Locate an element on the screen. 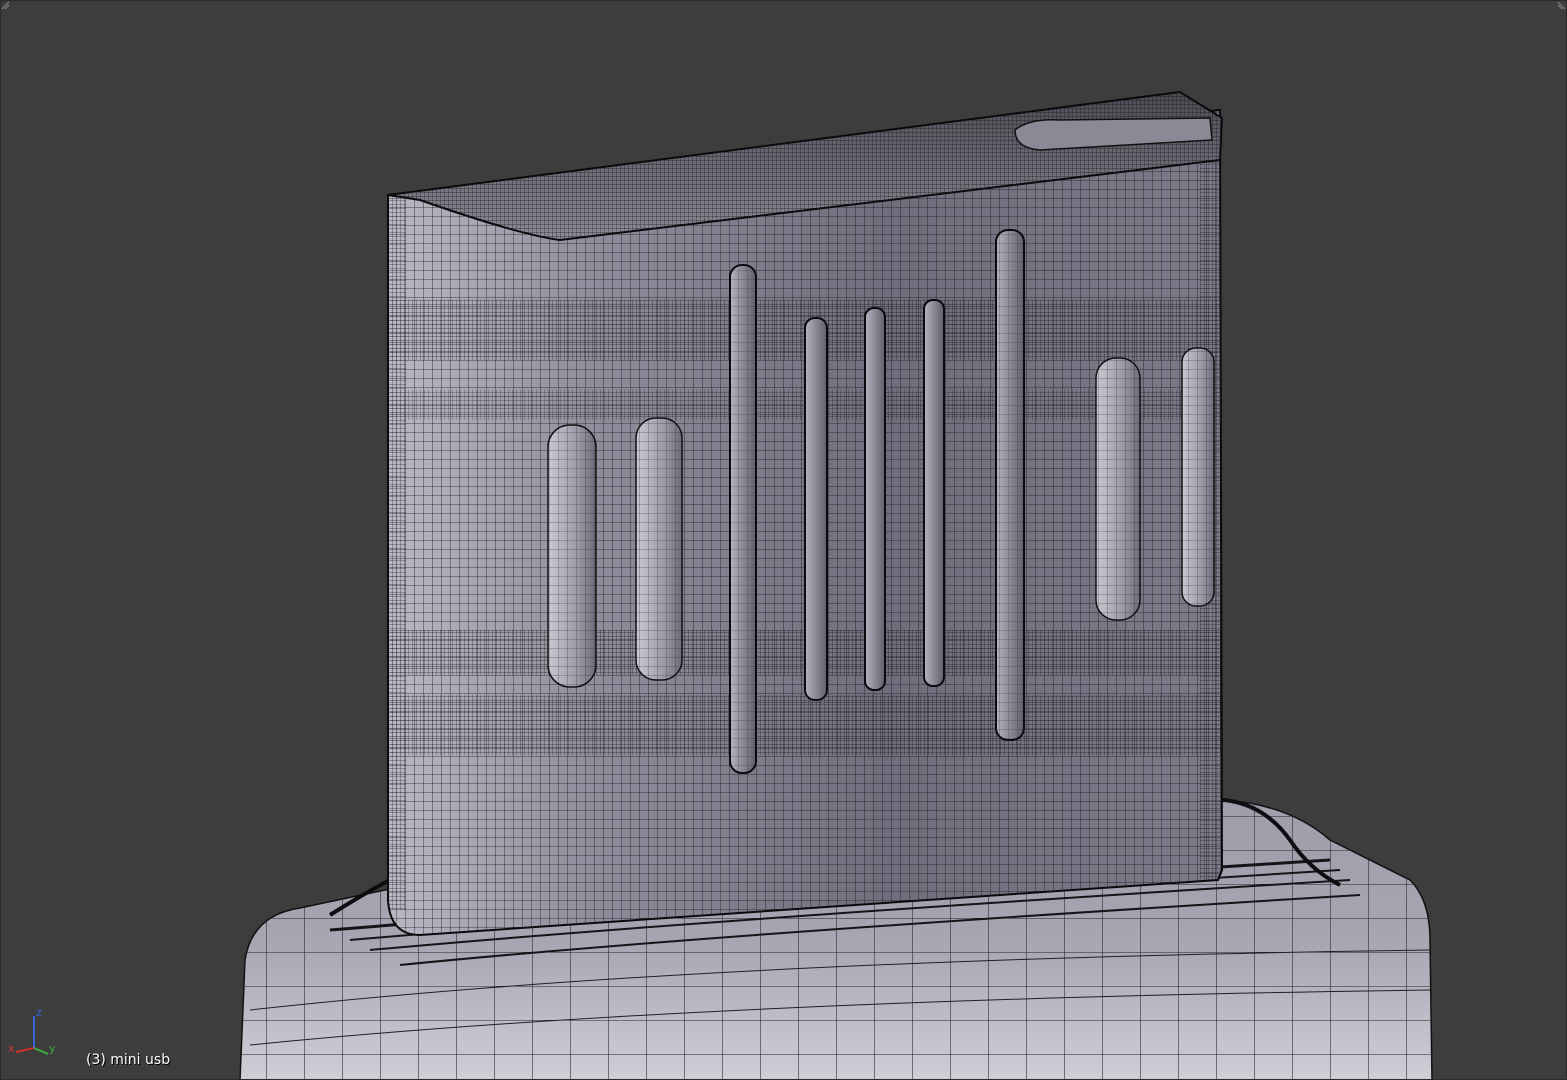  axis-x-label: x is located at coordinates (11, 1048).